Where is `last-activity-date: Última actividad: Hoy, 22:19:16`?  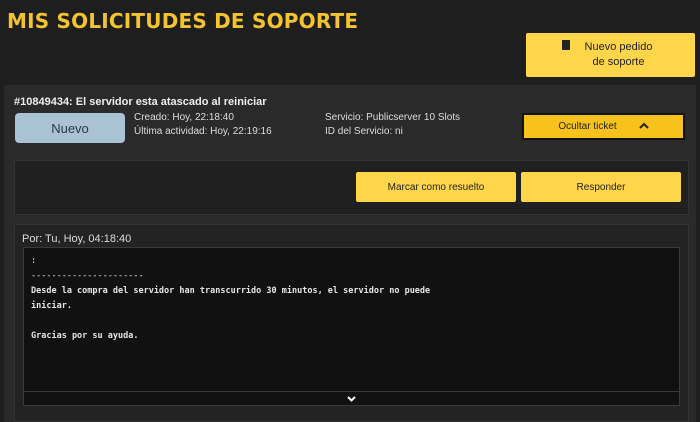
last-activity-date: Última actividad: Hoy, 22:19:16 is located at coordinates (203, 131).